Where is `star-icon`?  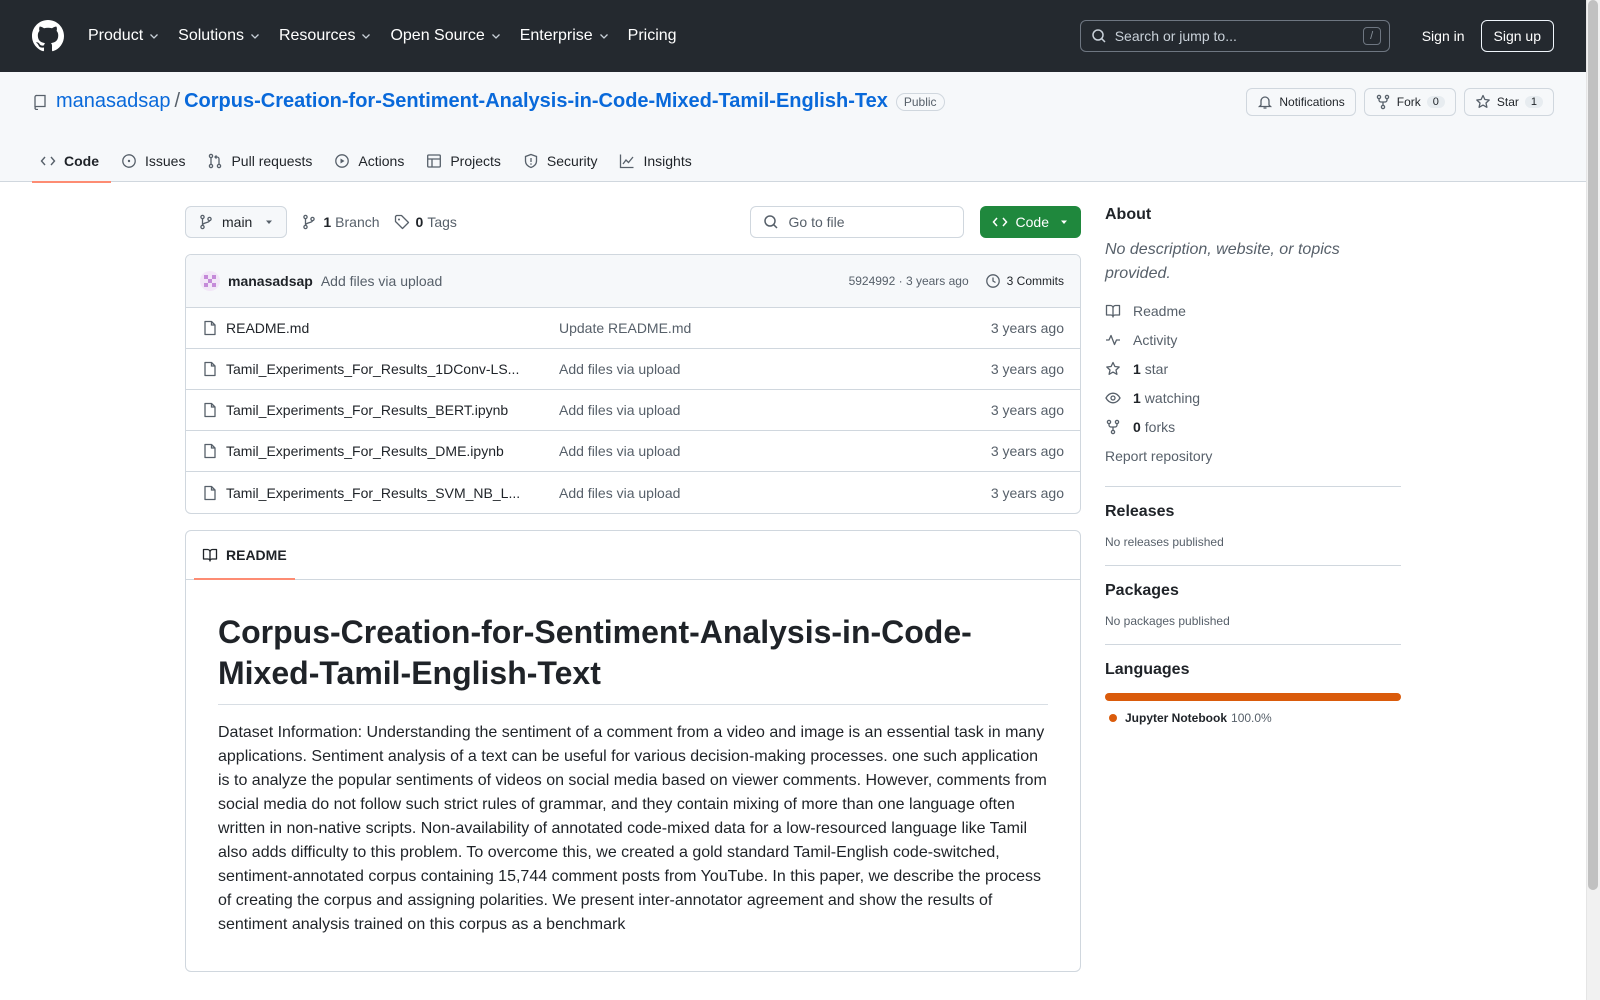 star-icon is located at coordinates (1113, 368).